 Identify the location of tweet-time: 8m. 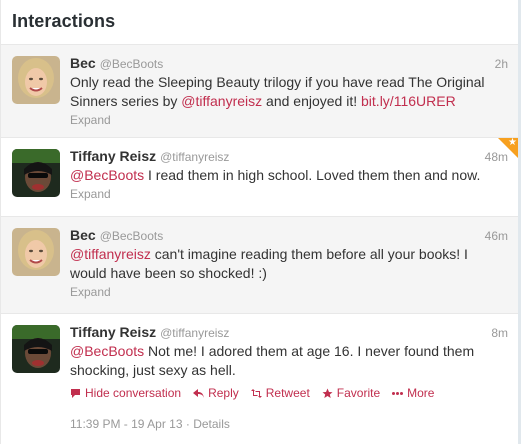
(499, 333).